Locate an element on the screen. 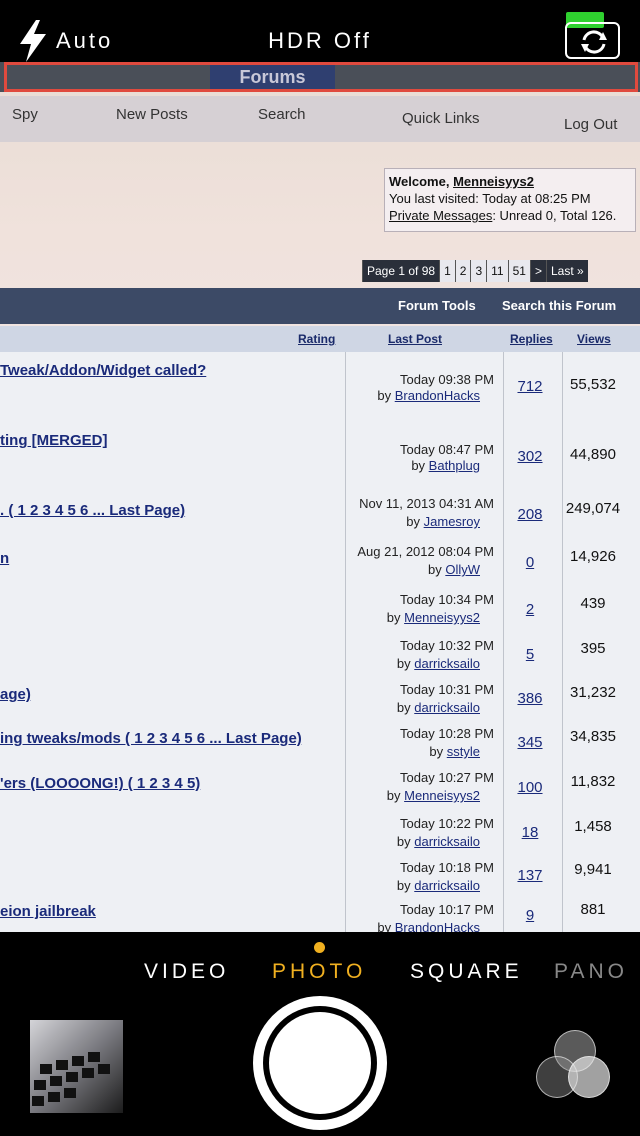 The height and width of the screenshot is (1136, 640). reply-count: 5 is located at coordinates (530, 654).